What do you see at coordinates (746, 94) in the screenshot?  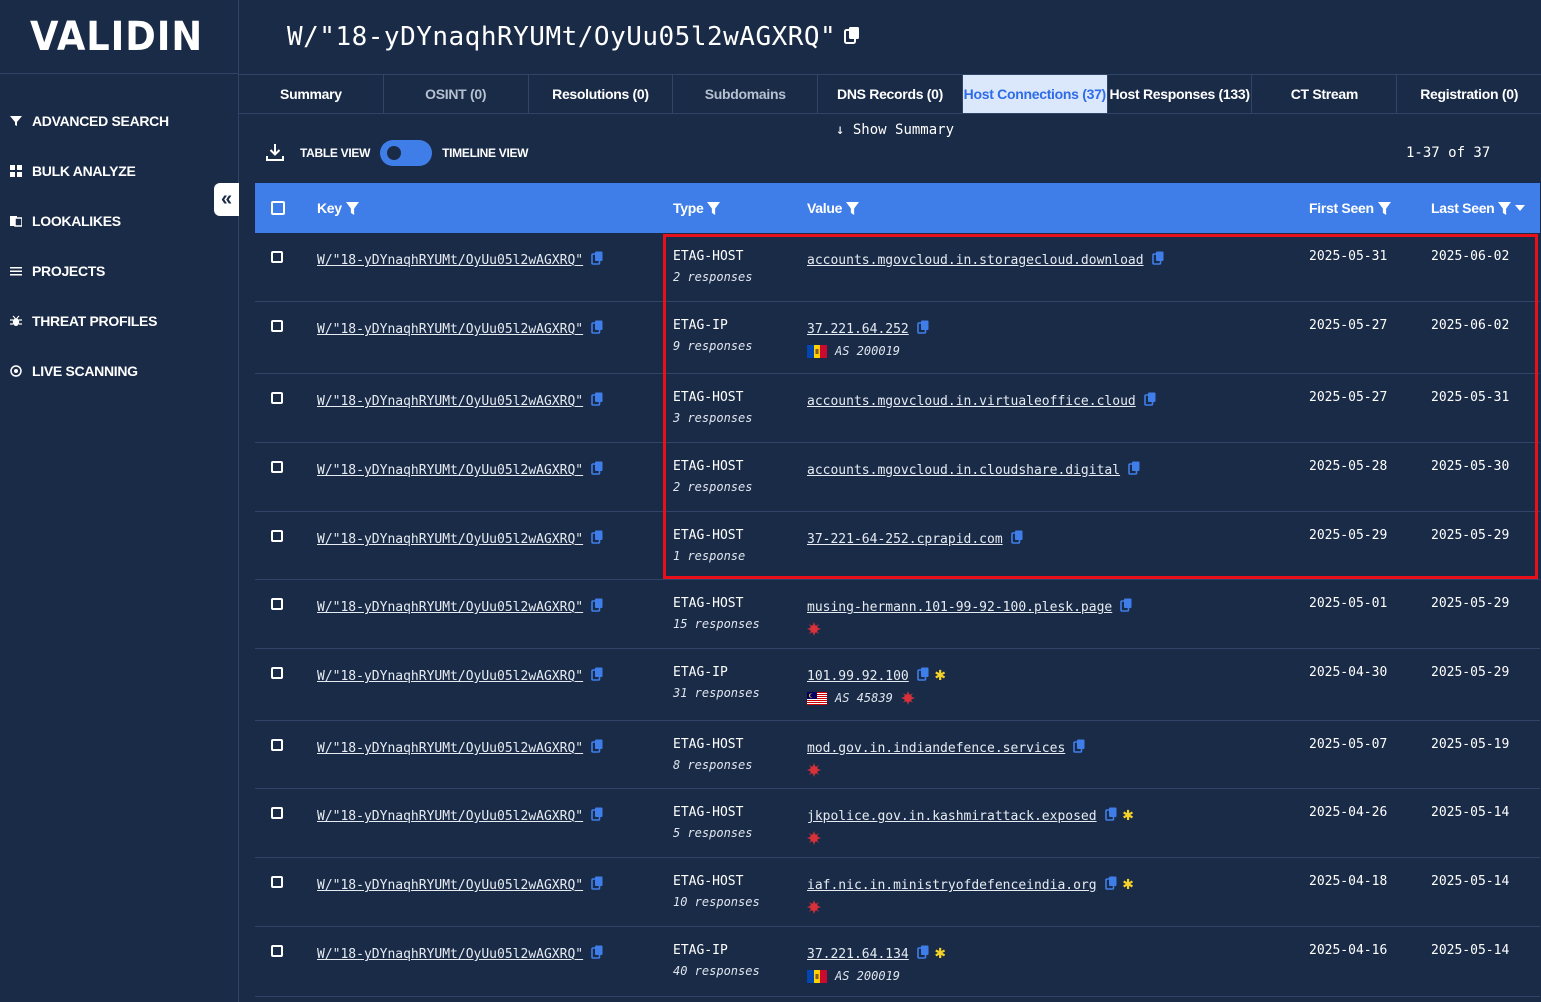 I see `tab-subdomains: Subdomains` at bounding box center [746, 94].